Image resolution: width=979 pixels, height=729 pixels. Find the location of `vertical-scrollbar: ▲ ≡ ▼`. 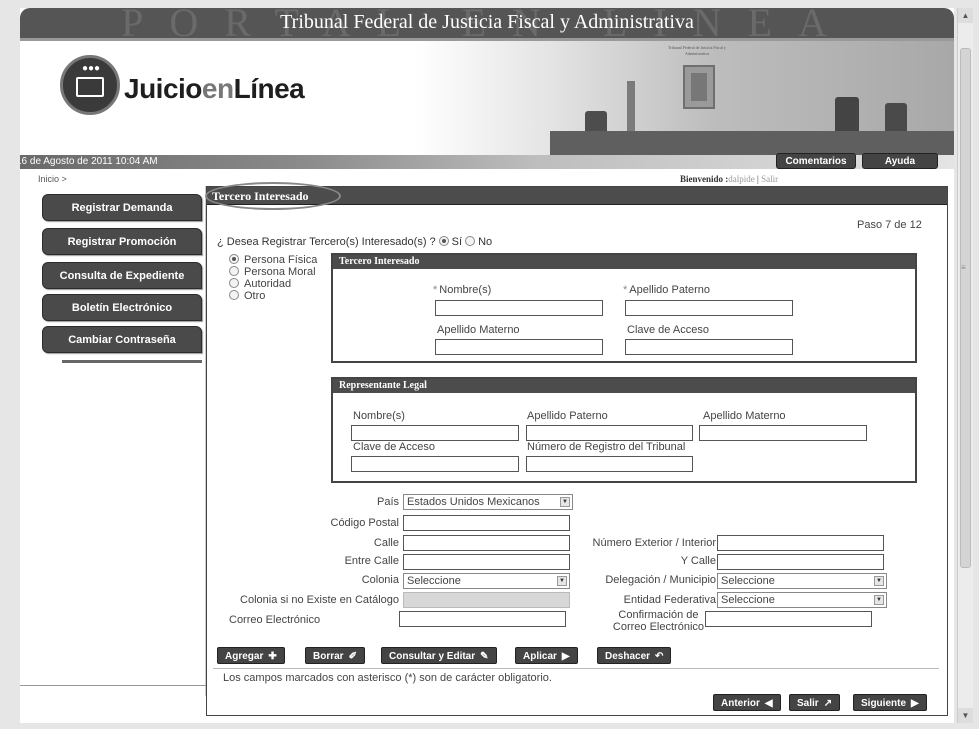

vertical-scrollbar: ▲ ≡ ▼ is located at coordinates (965, 365).